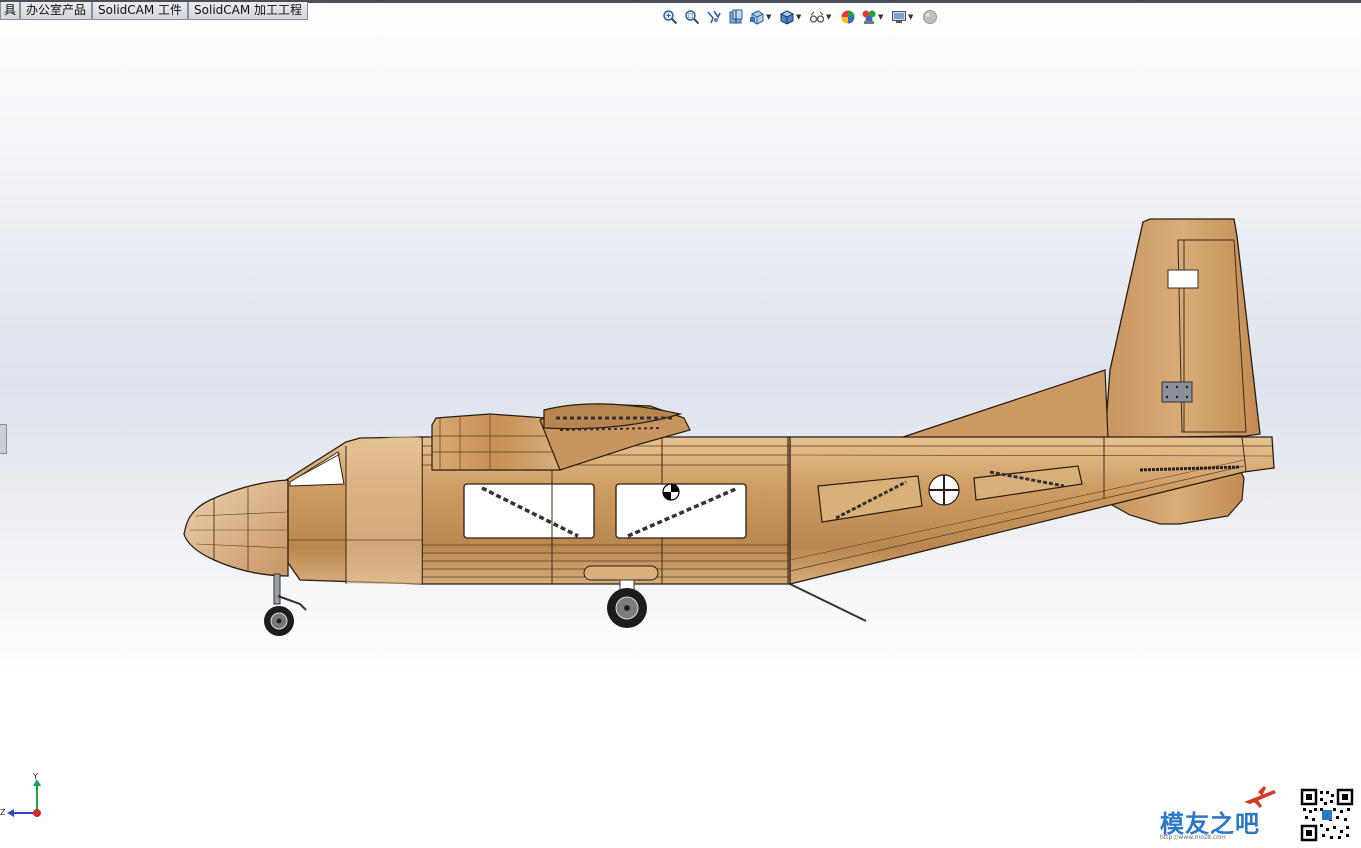  Describe the element at coordinates (1182, 328) in the screenshot. I see `vertical-stabilizer` at that location.